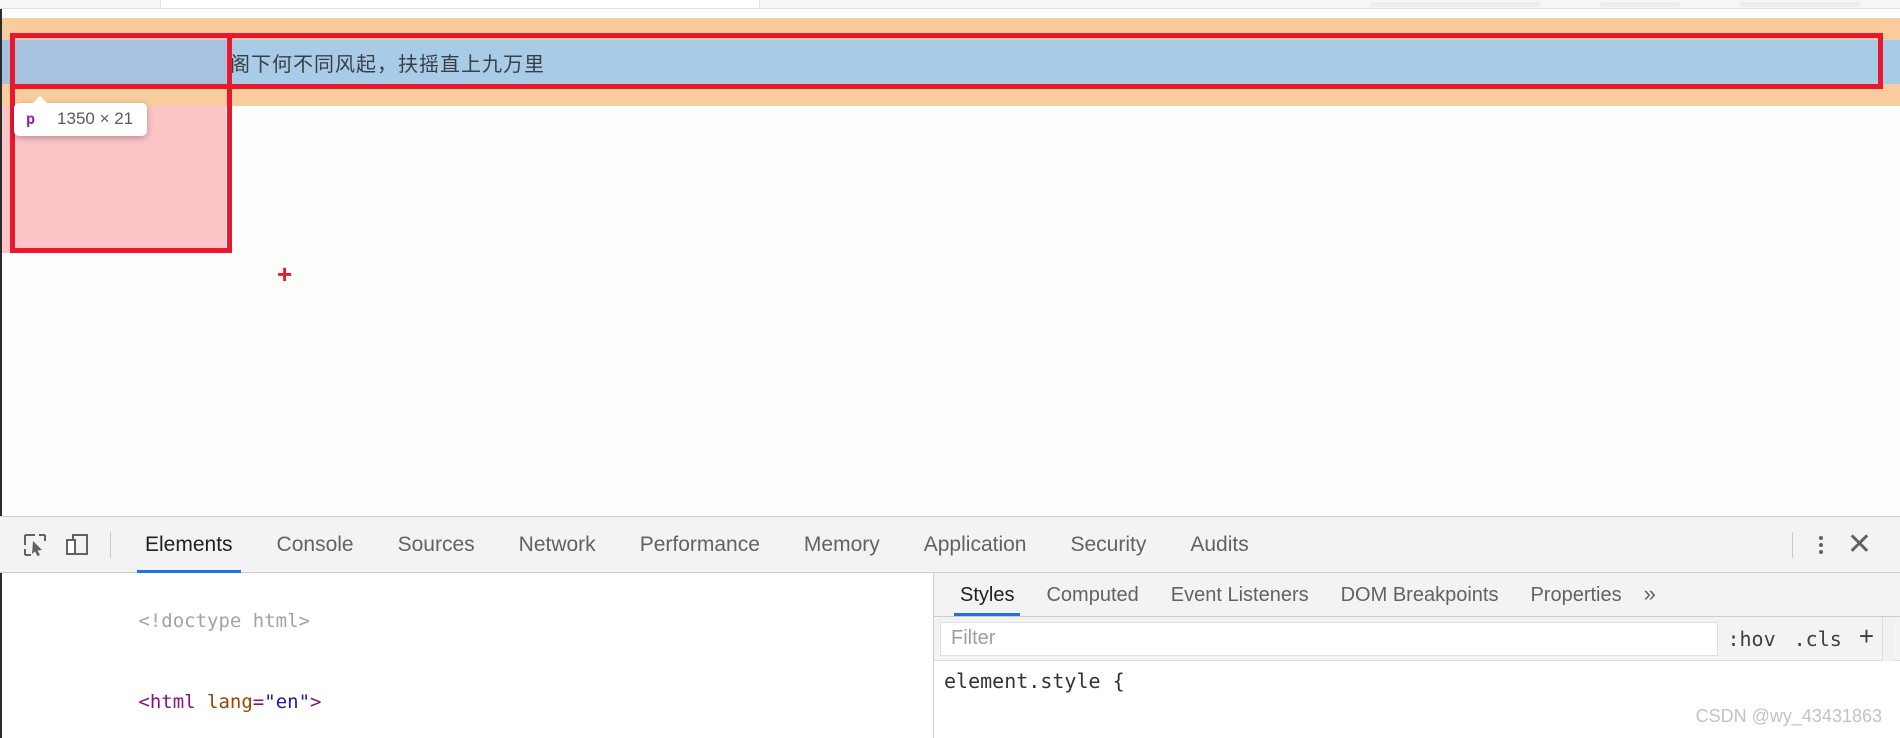 The height and width of the screenshot is (738, 1900). I want to click on dom-text: <!doctype html>, so click(224, 621).